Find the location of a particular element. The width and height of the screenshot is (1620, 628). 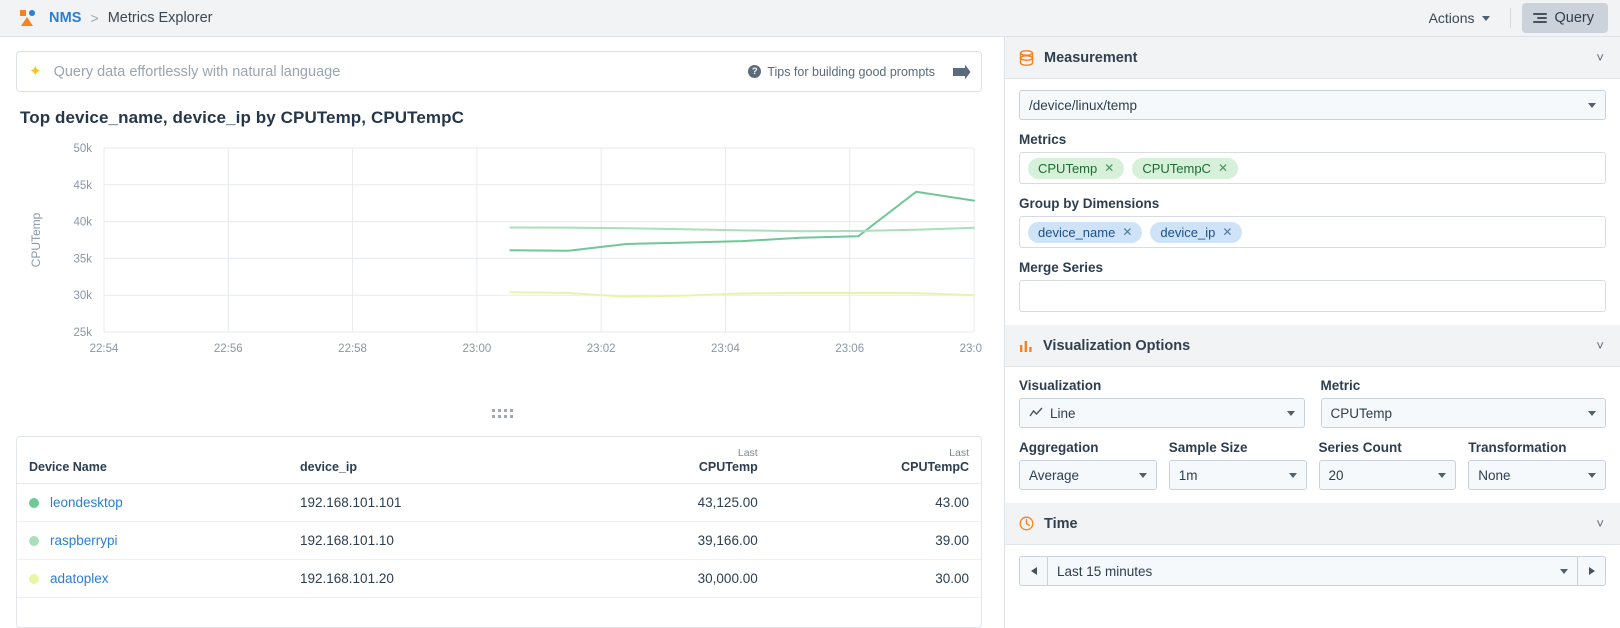

table-row: raspberrypi 192.168.101.10 39,166.00 39.00 is located at coordinates (499, 540).